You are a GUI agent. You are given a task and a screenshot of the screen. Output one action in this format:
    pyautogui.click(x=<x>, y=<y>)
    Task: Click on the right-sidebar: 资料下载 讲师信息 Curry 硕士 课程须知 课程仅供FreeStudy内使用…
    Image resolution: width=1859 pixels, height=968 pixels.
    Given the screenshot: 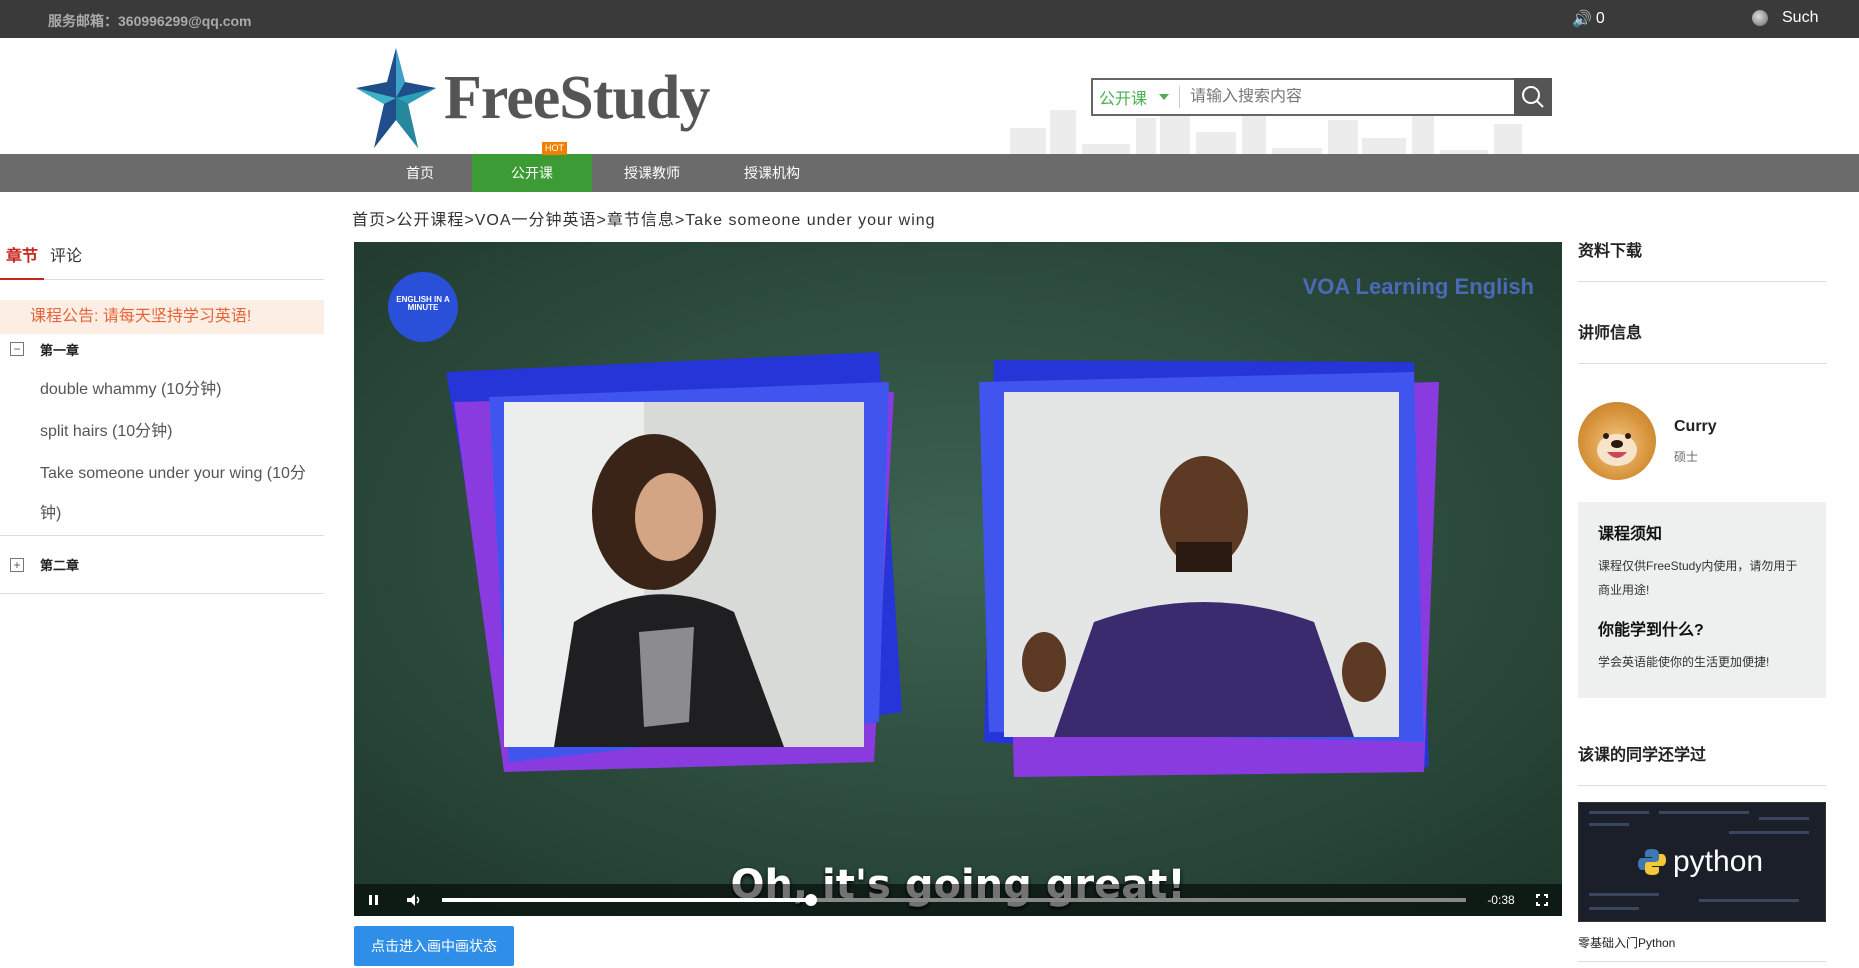 What is the action you would take?
    pyautogui.click(x=1702, y=597)
    